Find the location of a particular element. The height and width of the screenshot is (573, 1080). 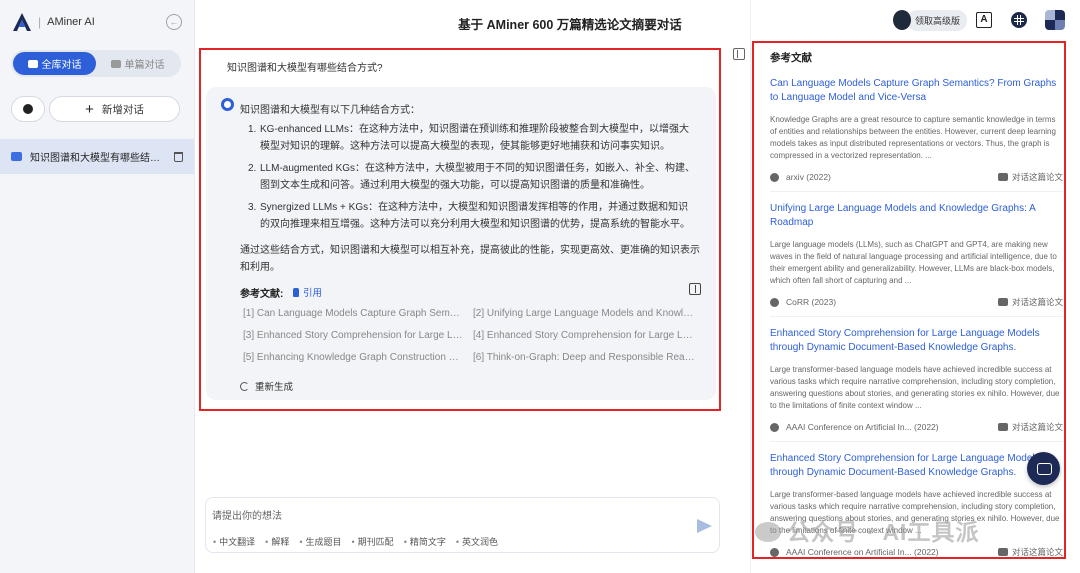

toggle-reference-panel-icon is located at coordinates (739, 54).